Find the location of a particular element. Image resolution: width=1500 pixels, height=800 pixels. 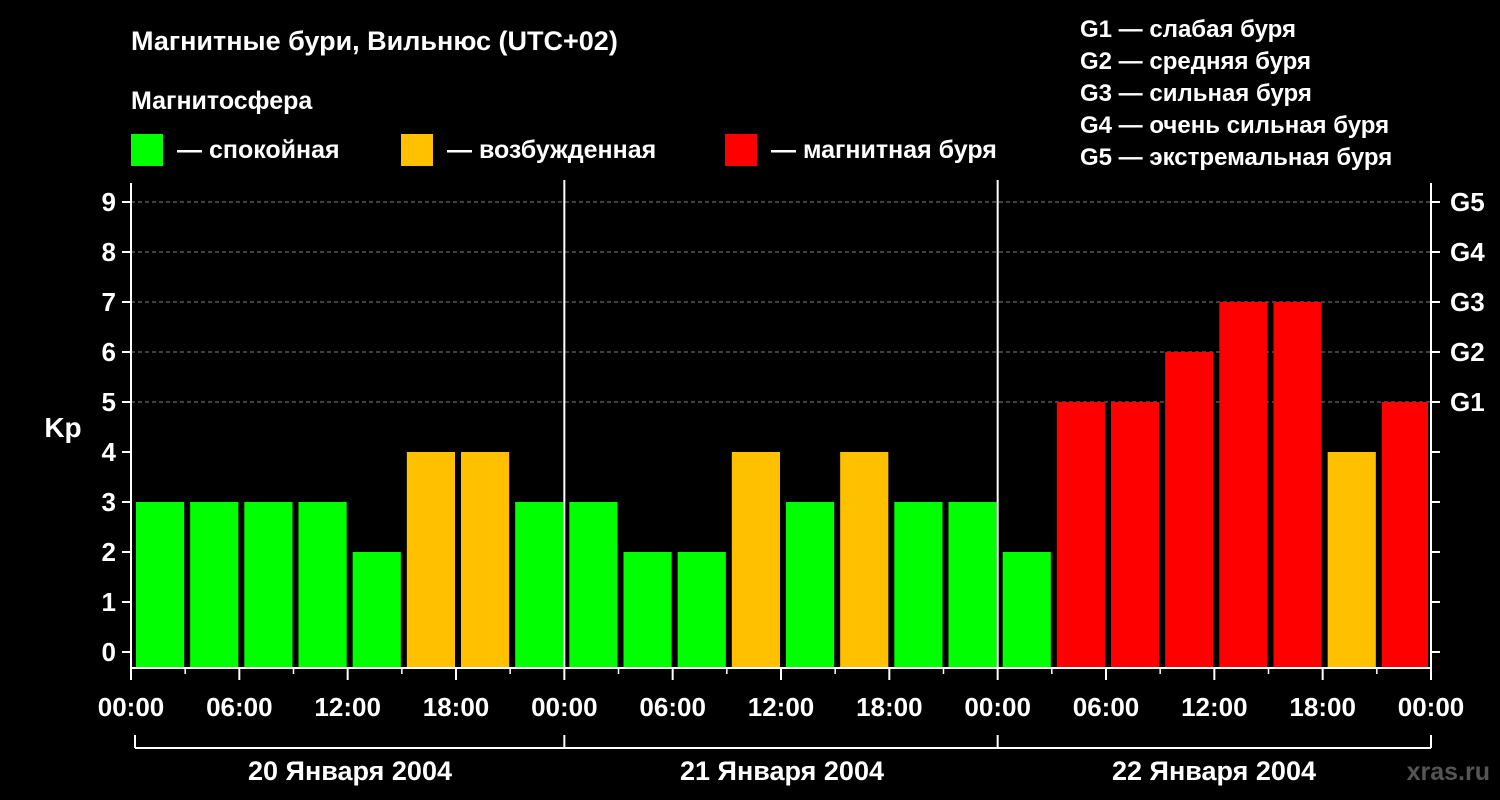

date-label-2: 21 Января 2004 is located at coordinates (782, 771).